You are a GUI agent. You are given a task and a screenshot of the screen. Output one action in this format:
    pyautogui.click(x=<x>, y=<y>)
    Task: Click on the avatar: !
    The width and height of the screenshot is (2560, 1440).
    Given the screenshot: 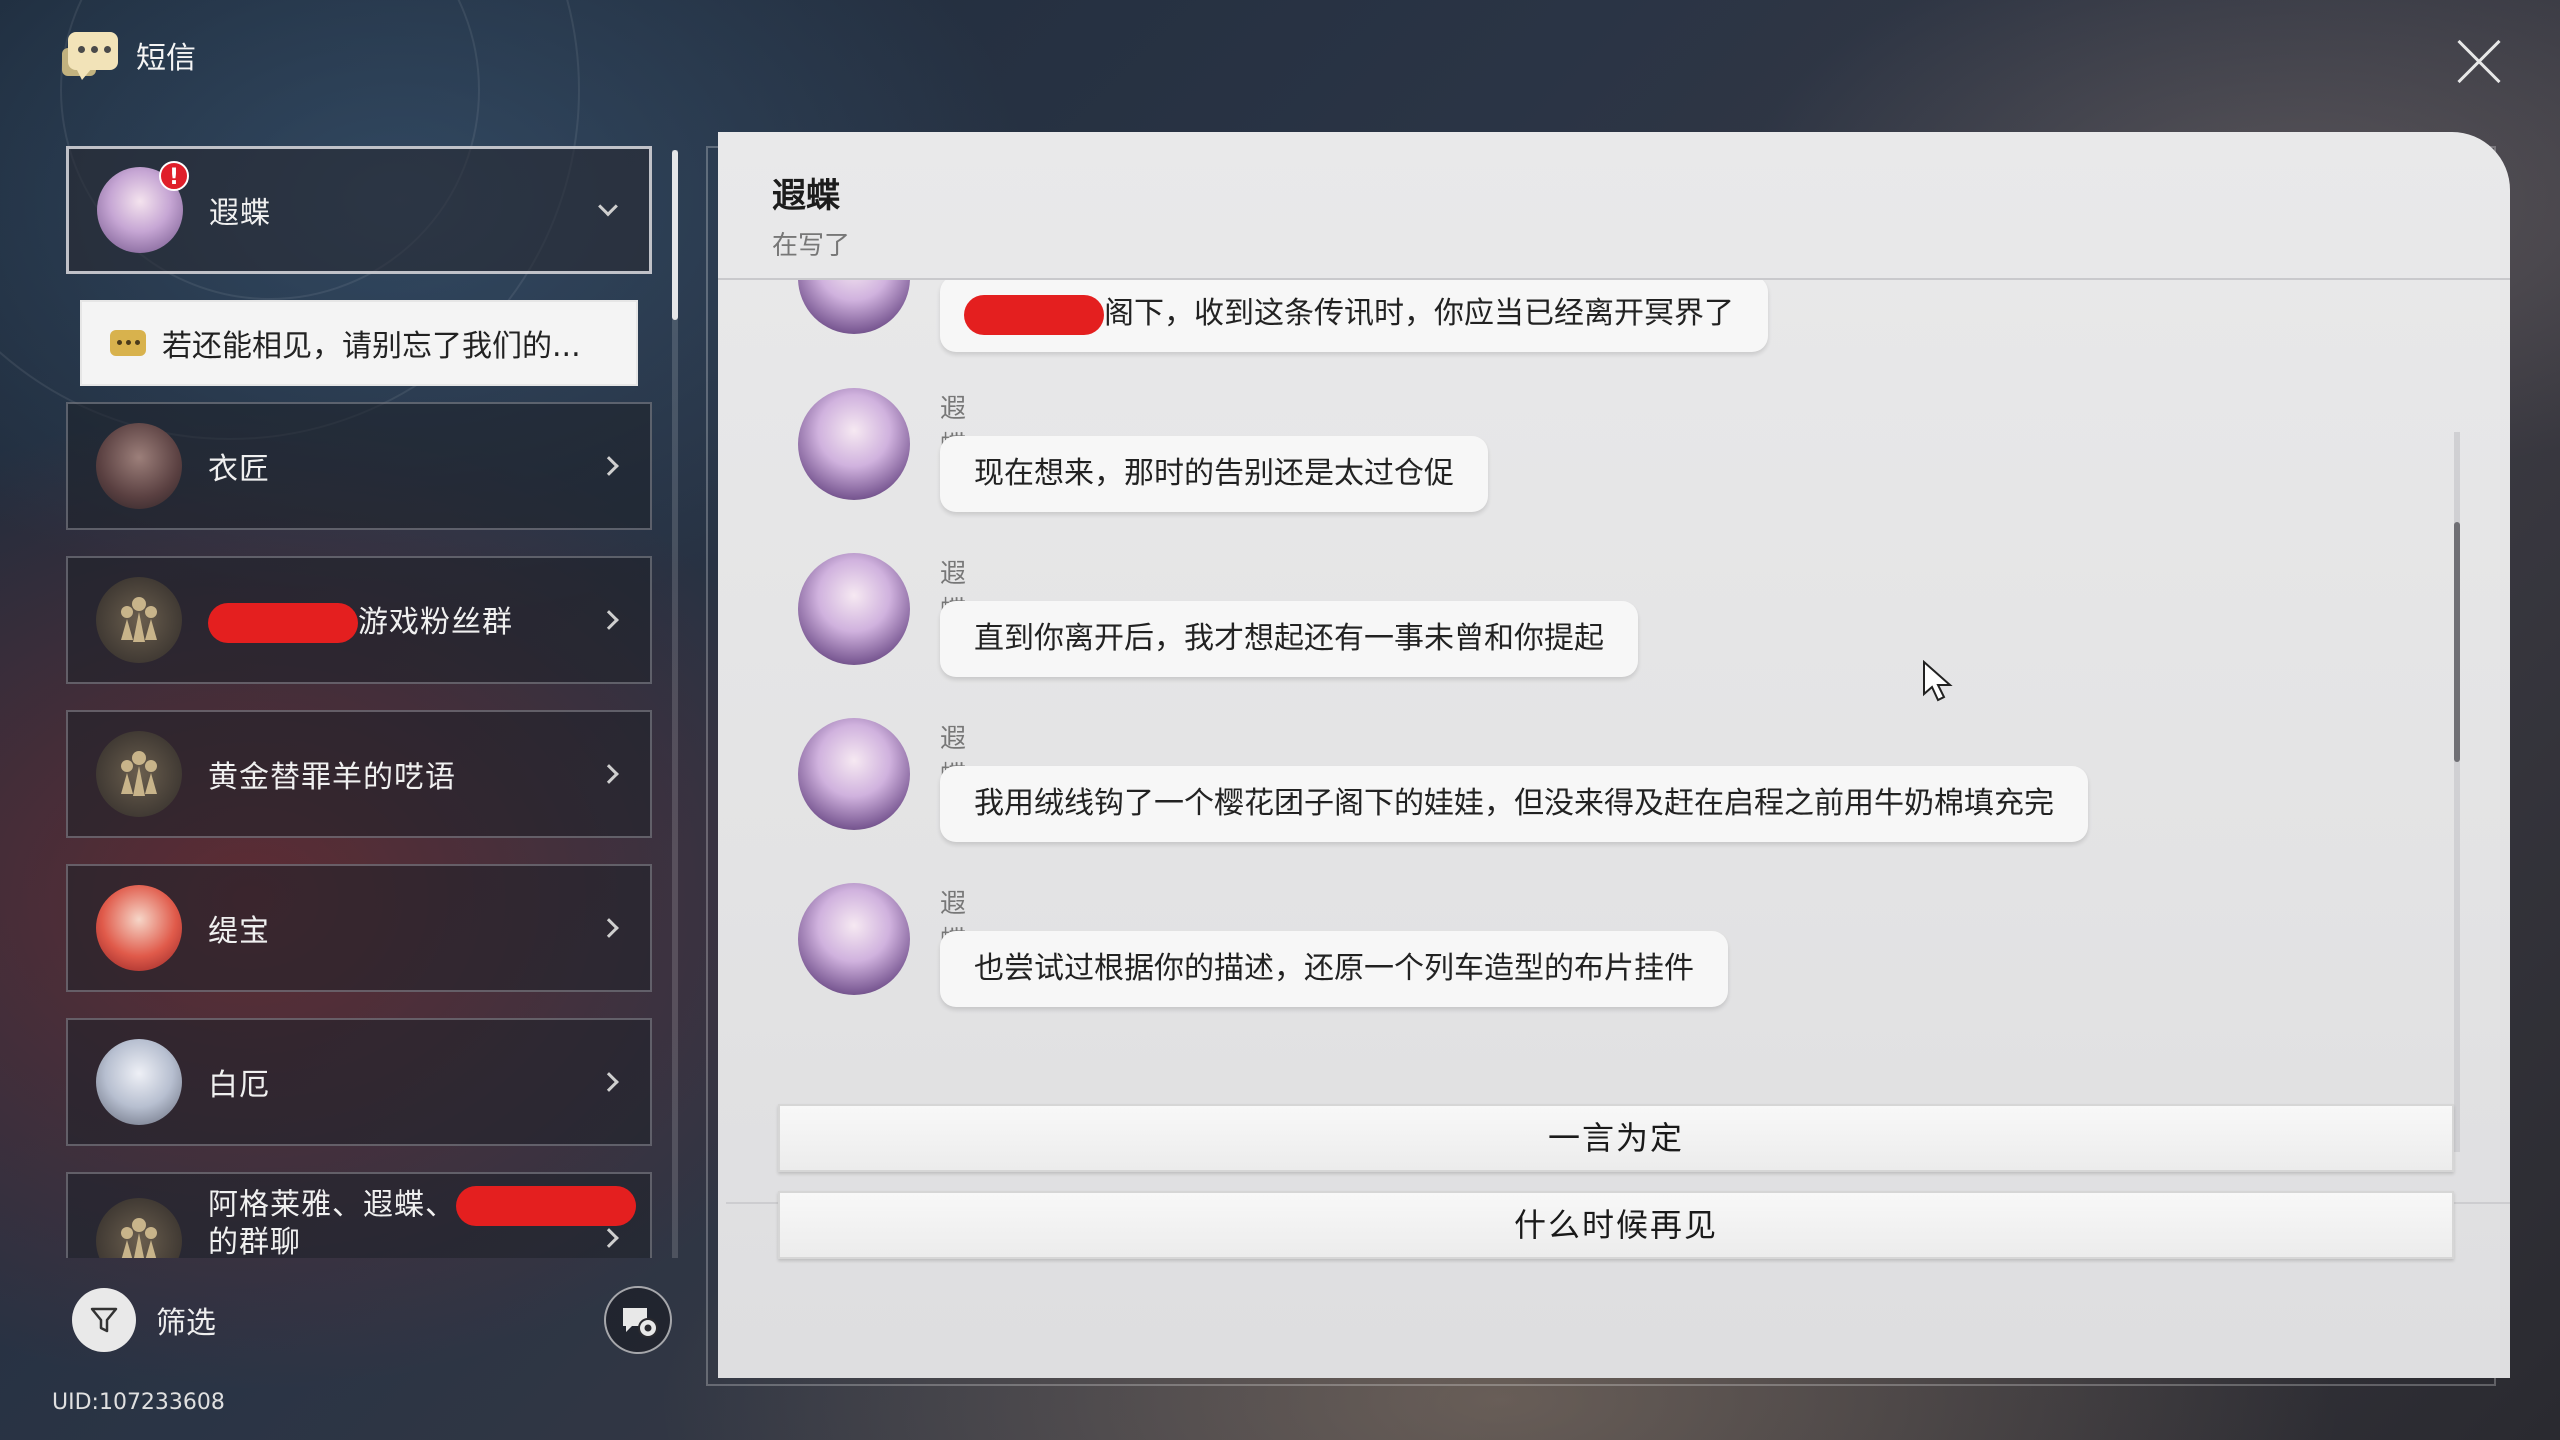 What is the action you would take?
    pyautogui.click(x=143, y=207)
    